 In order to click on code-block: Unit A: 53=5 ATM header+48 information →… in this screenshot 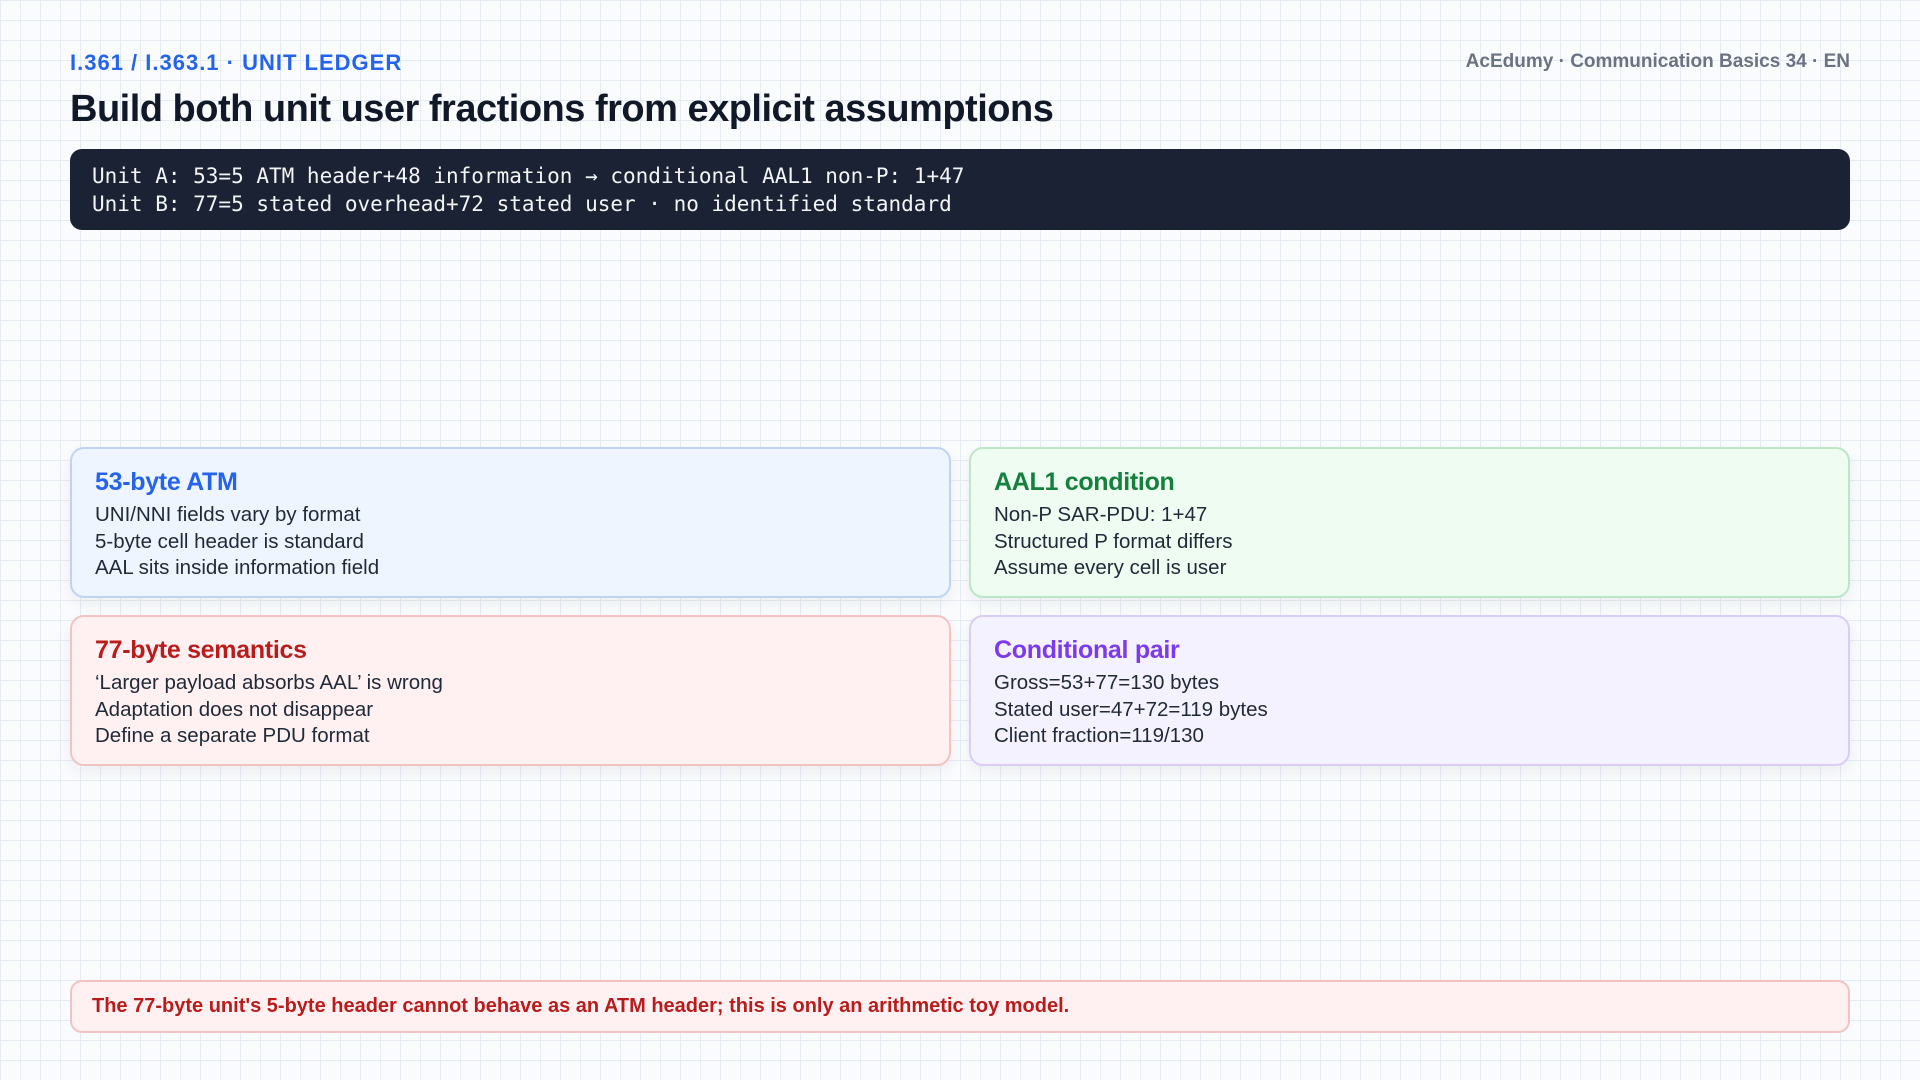, I will do `click(960, 189)`.